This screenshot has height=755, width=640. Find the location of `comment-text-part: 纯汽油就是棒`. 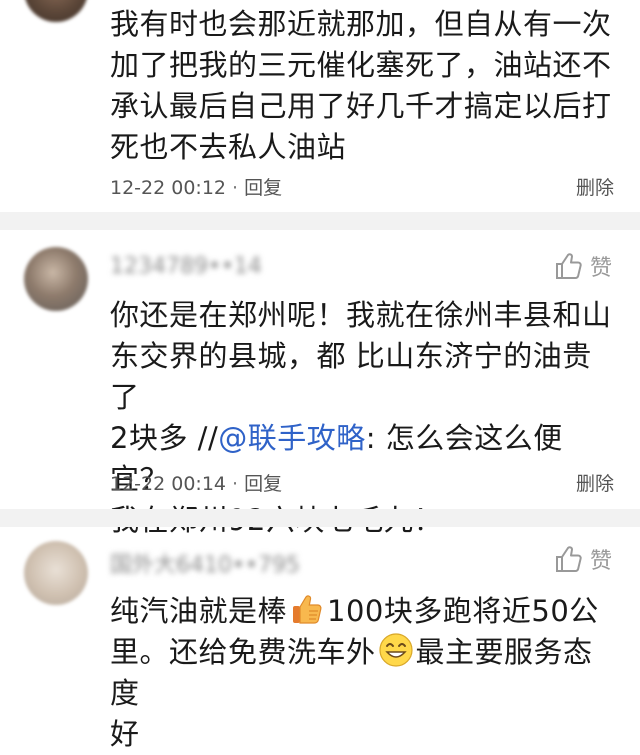

comment-text-part: 纯汽油就是棒 is located at coordinates (199, 611).